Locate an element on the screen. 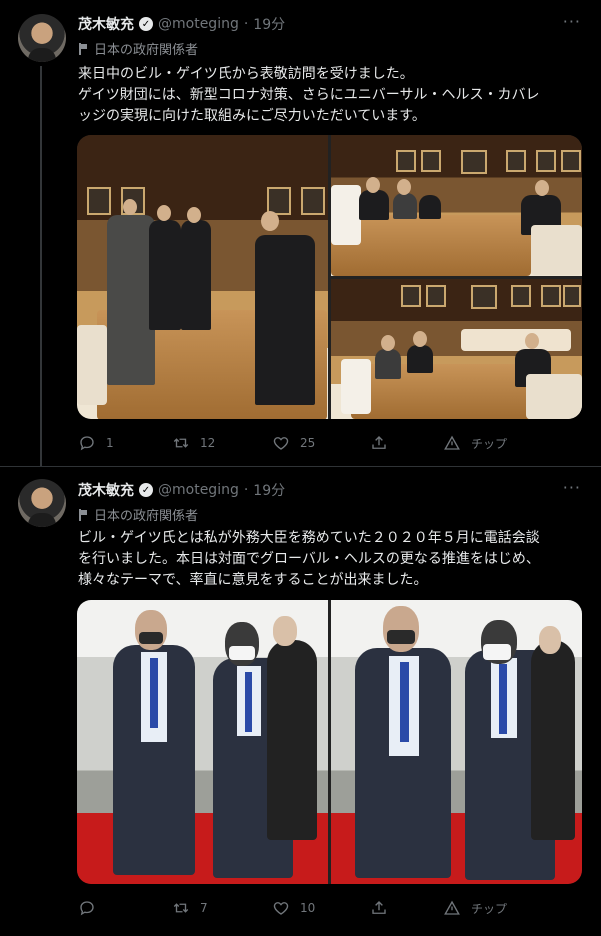 The width and height of the screenshot is (601, 936). like-count: 10 is located at coordinates (308, 908).